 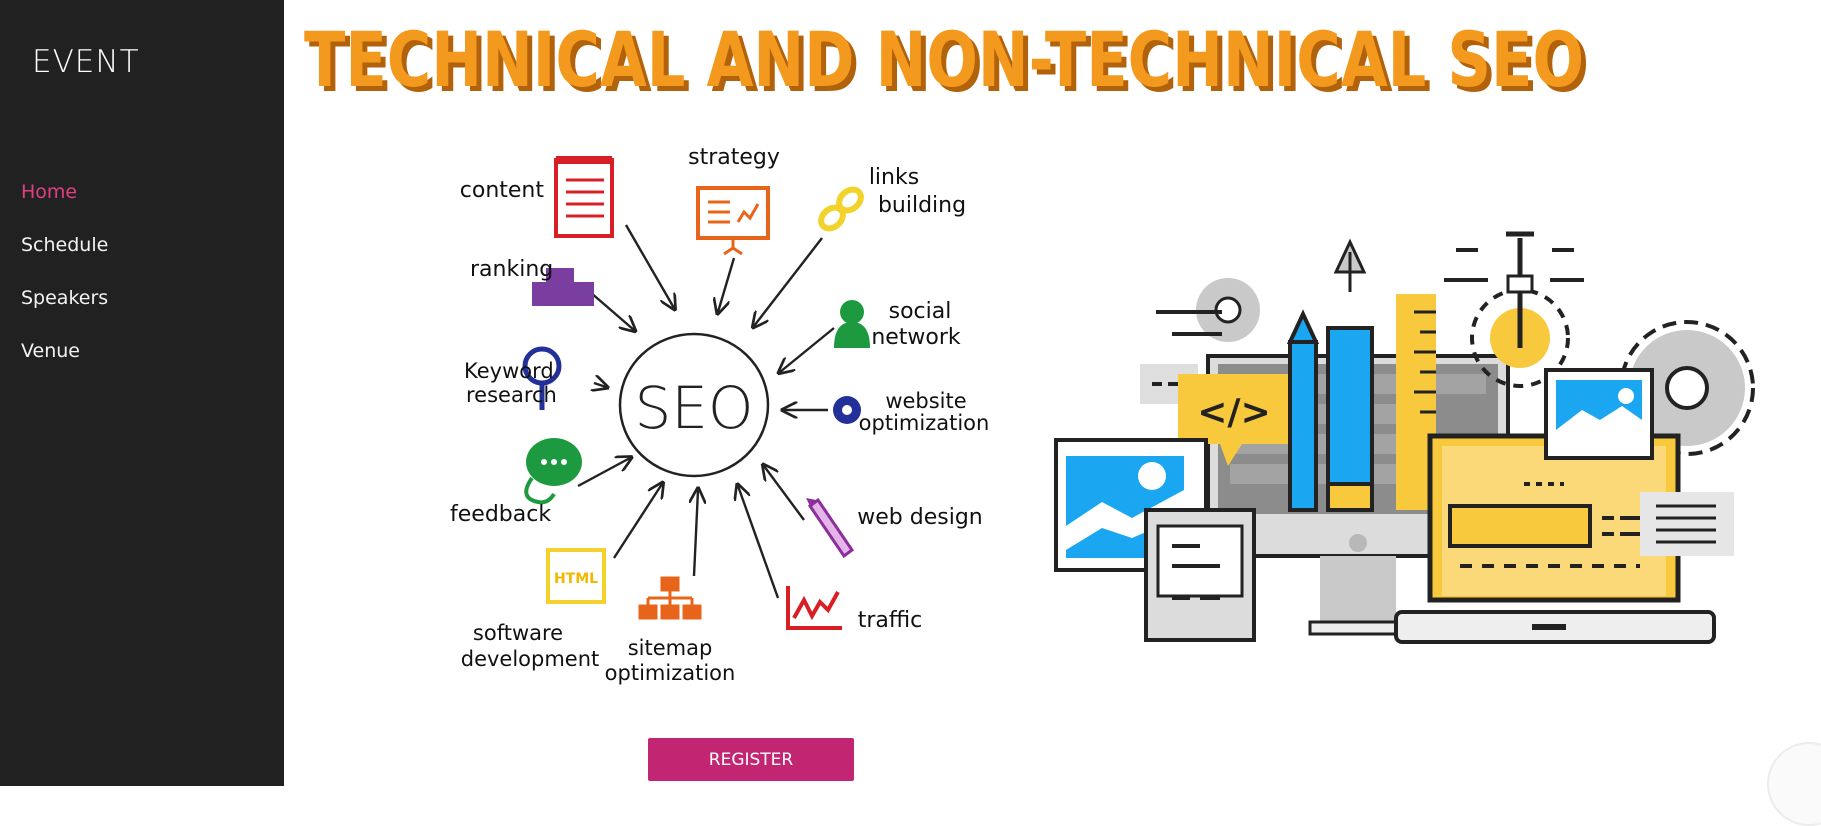 I want to click on main-nav: Home Schedule Speakers Venue, so click(x=64, y=284).